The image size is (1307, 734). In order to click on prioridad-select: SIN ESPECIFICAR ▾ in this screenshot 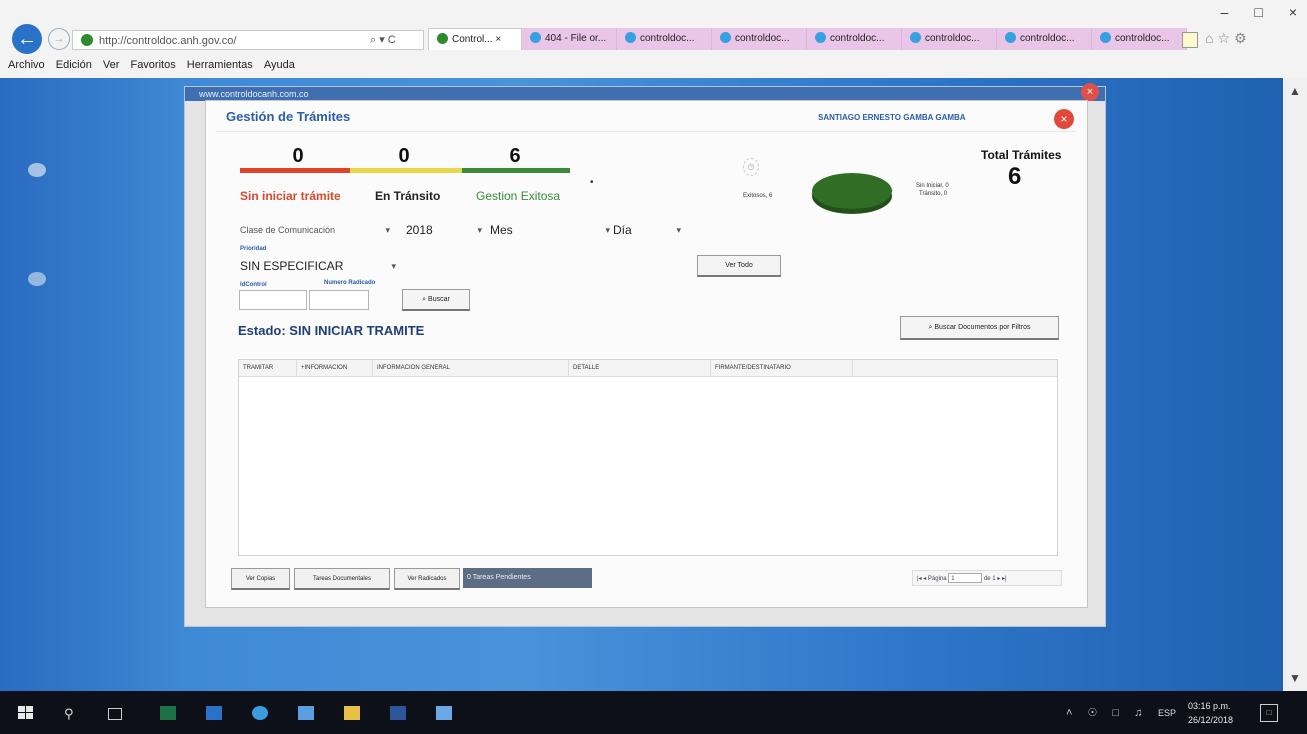, I will do `click(318, 266)`.